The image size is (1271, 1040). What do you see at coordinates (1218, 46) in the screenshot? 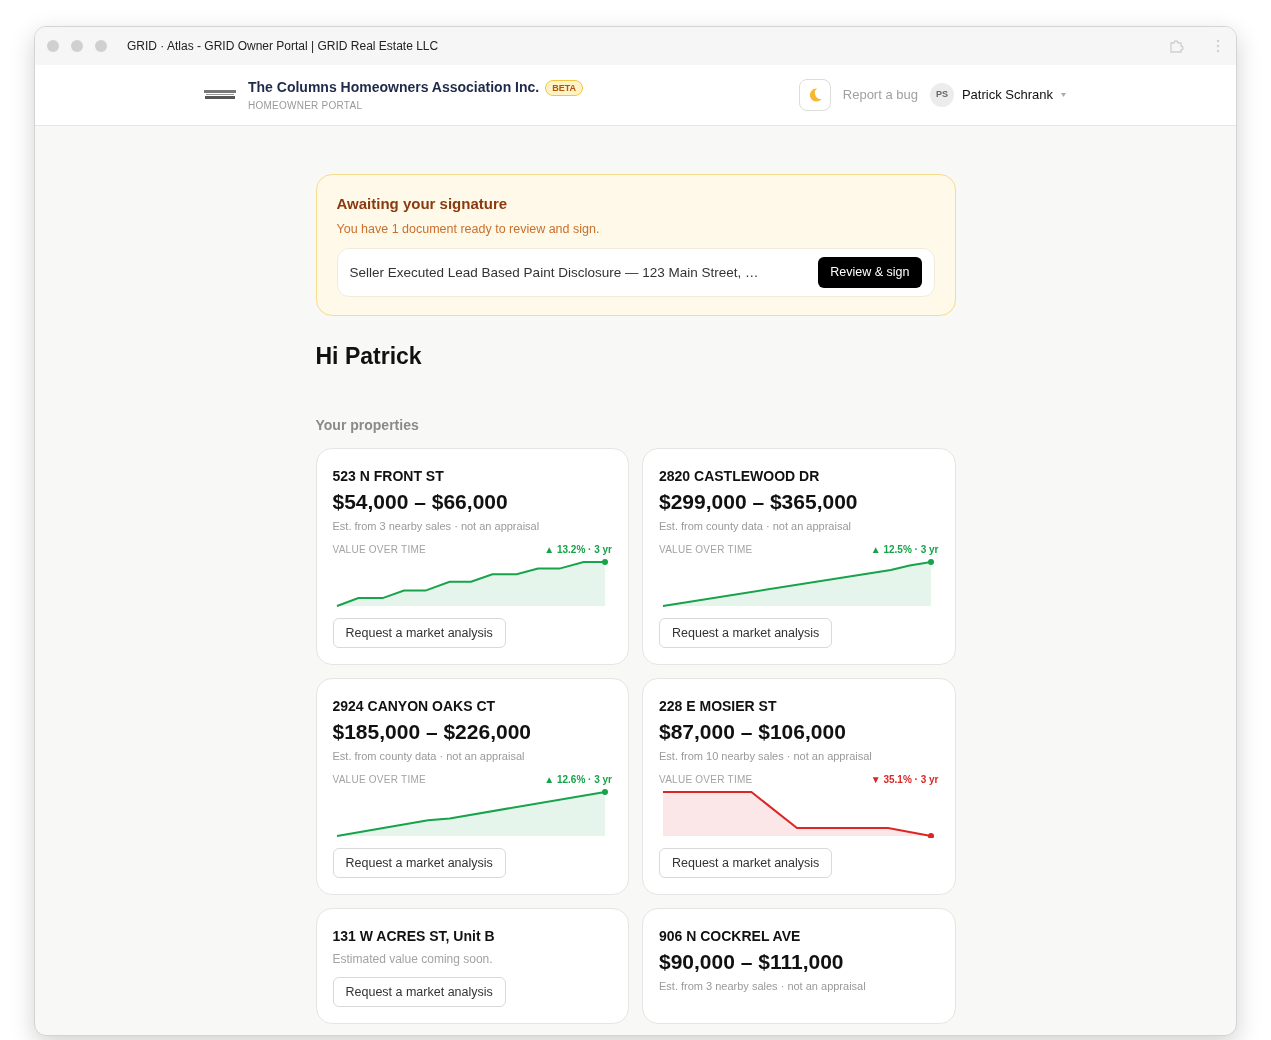
I see `more-icon` at bounding box center [1218, 46].